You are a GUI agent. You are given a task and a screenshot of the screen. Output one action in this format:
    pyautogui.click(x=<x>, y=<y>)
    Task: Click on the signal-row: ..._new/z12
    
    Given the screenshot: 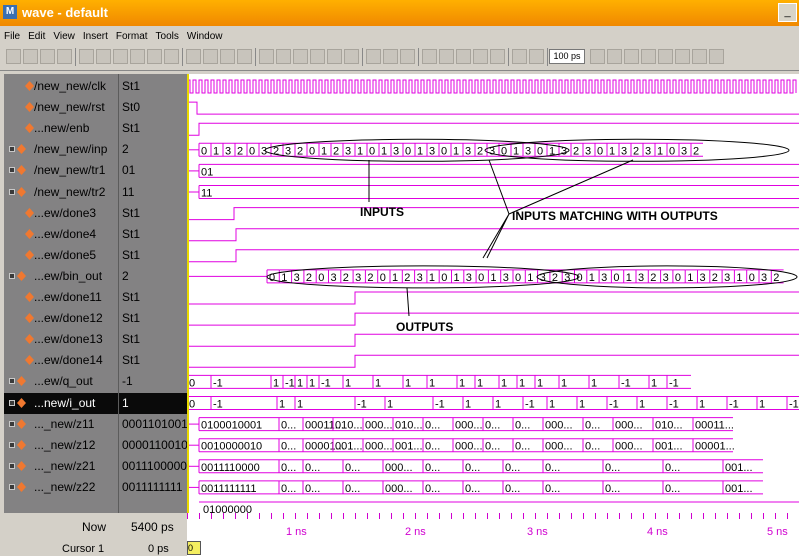 What is the action you would take?
    pyautogui.click(x=61, y=445)
    